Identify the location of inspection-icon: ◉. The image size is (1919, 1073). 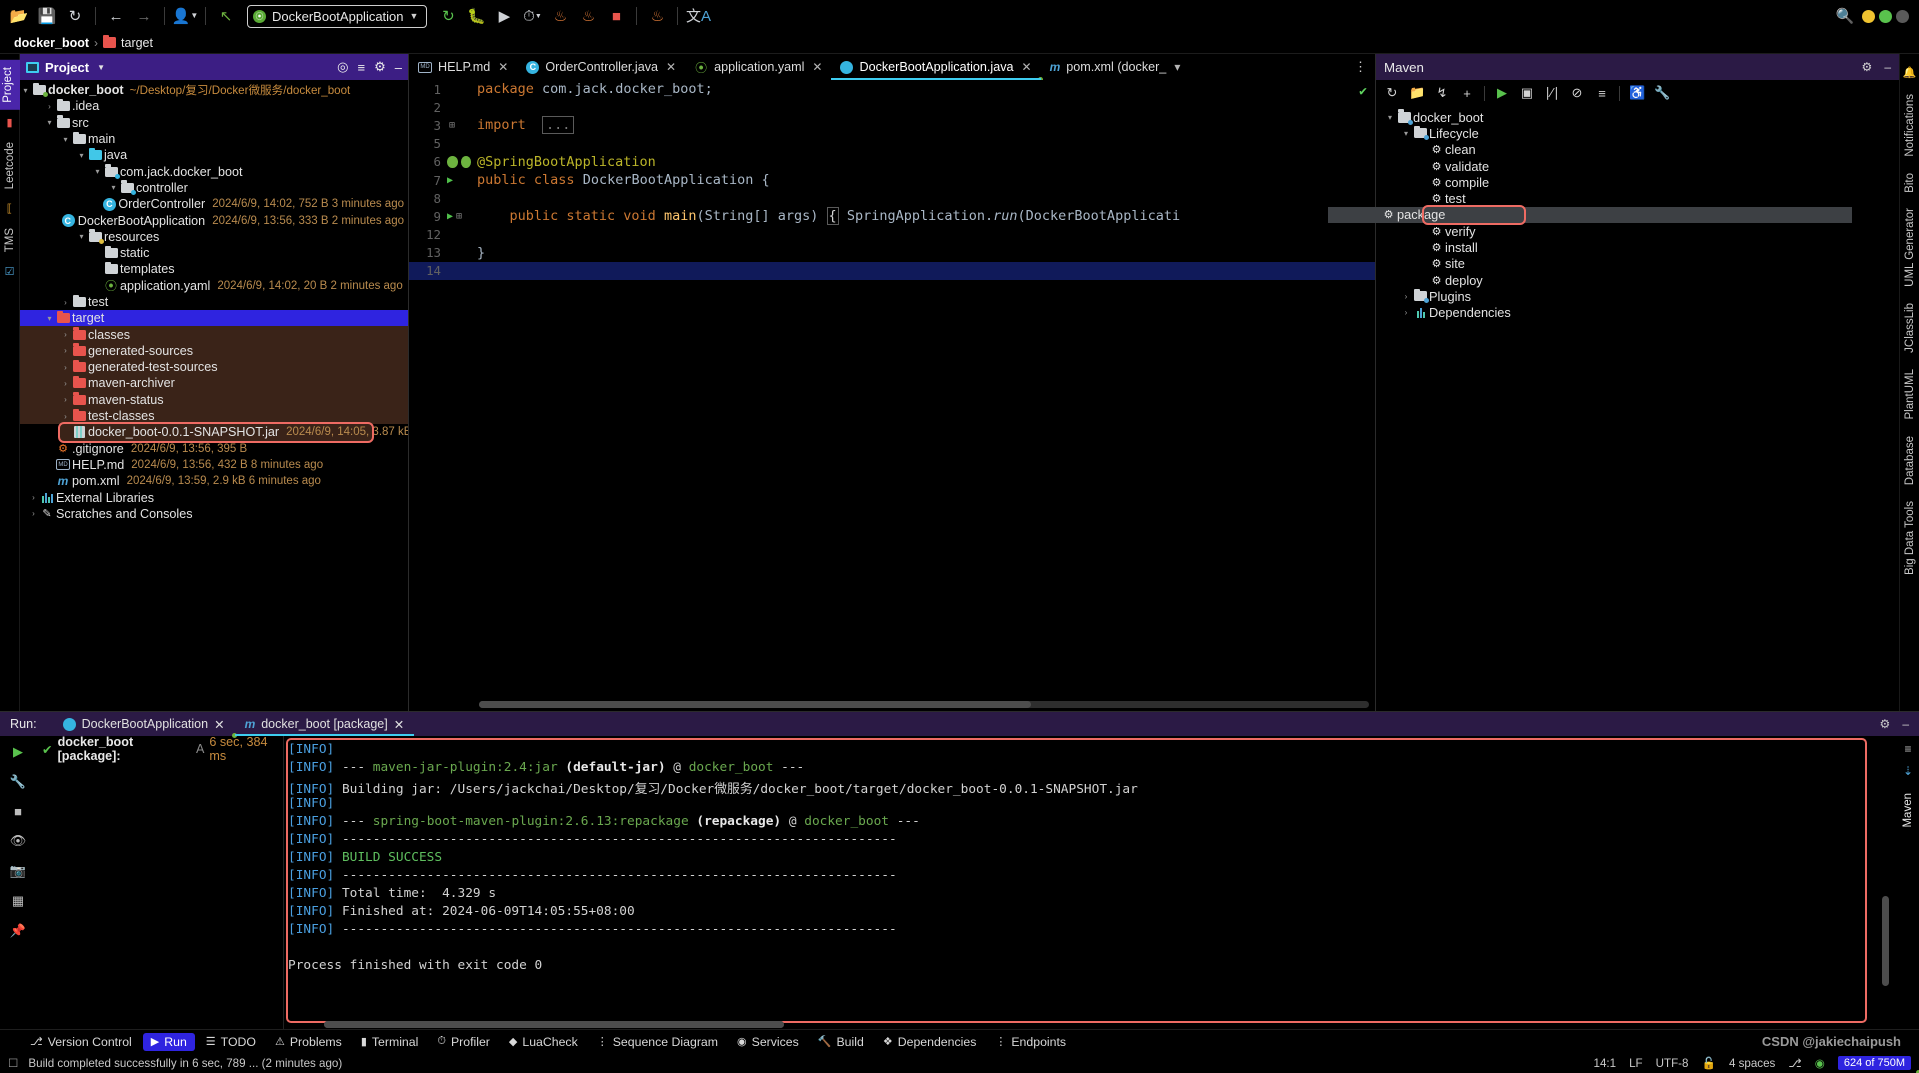
(1820, 1063).